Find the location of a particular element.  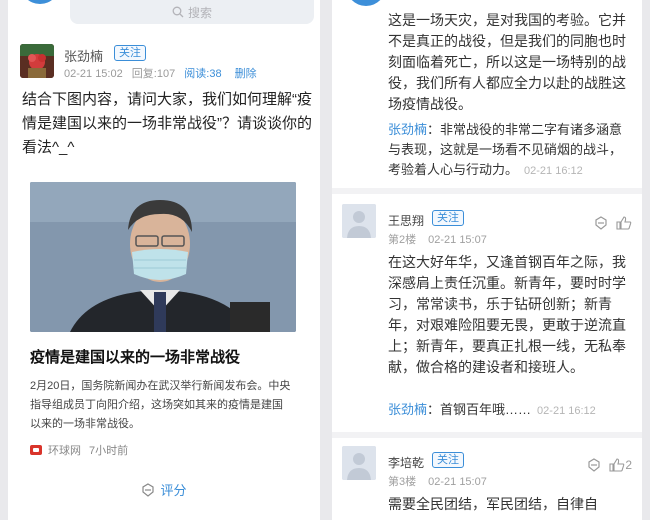

search-input: 搜索 is located at coordinates (192, 12).